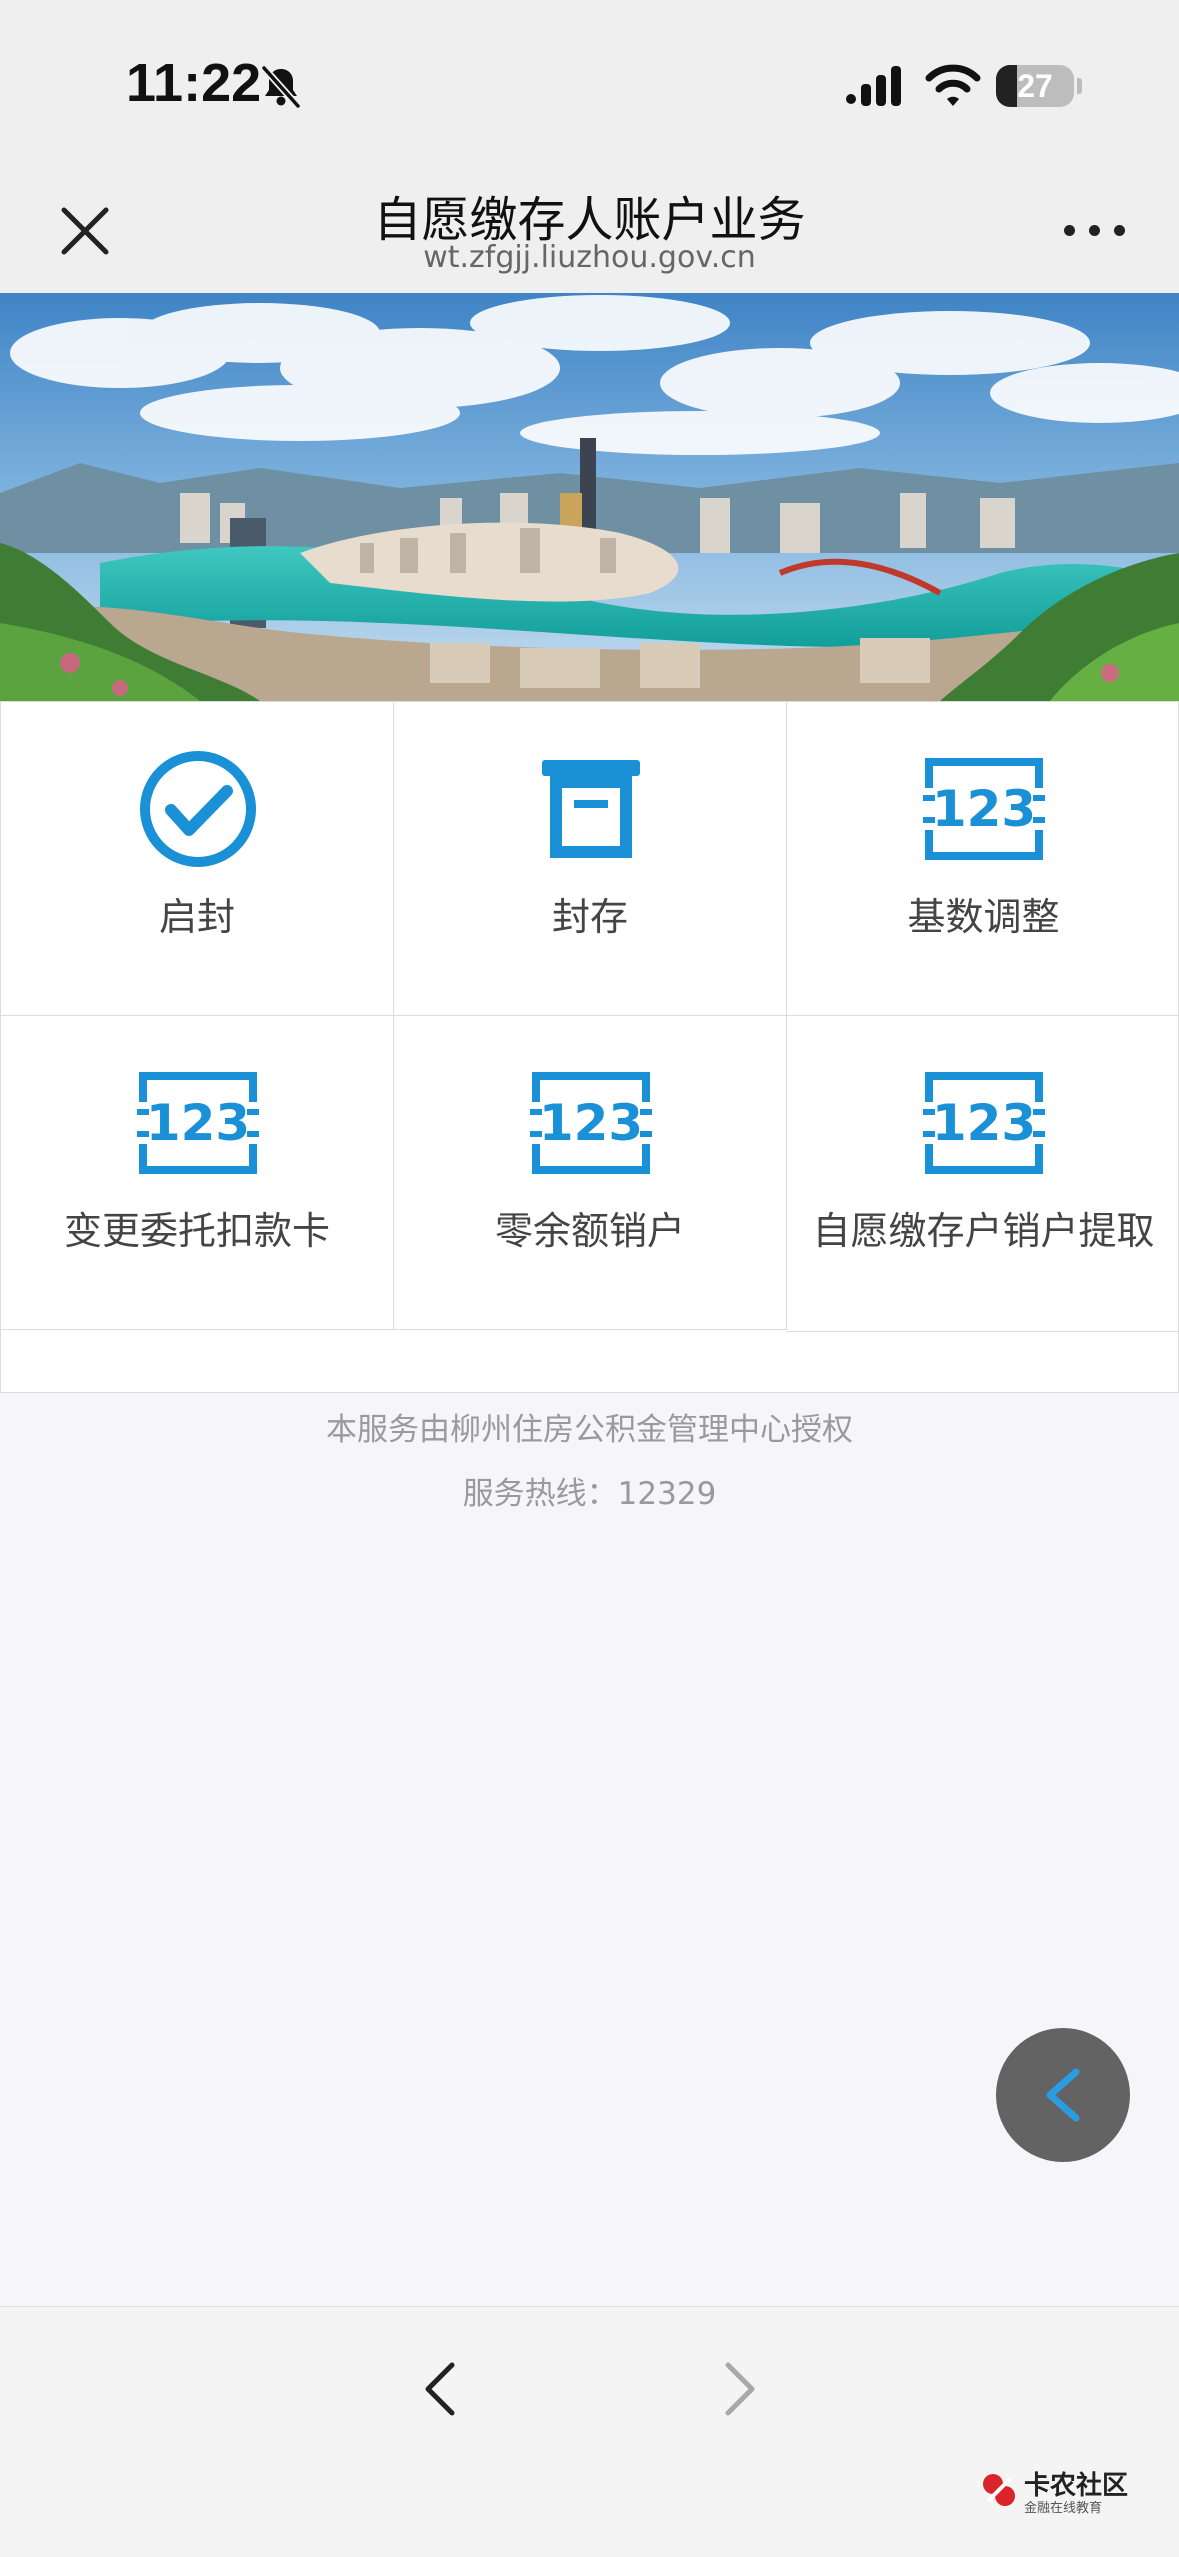 This screenshot has width=1179, height=2557. Describe the element at coordinates (589, 257) in the screenshot. I see `page-url: wt.zfgjj.liuzhou.gov.cn` at that location.